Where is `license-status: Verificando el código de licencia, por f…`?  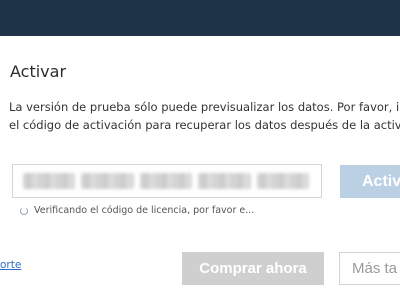
license-status: Verificando el código de licencia, por f… is located at coordinates (137, 210).